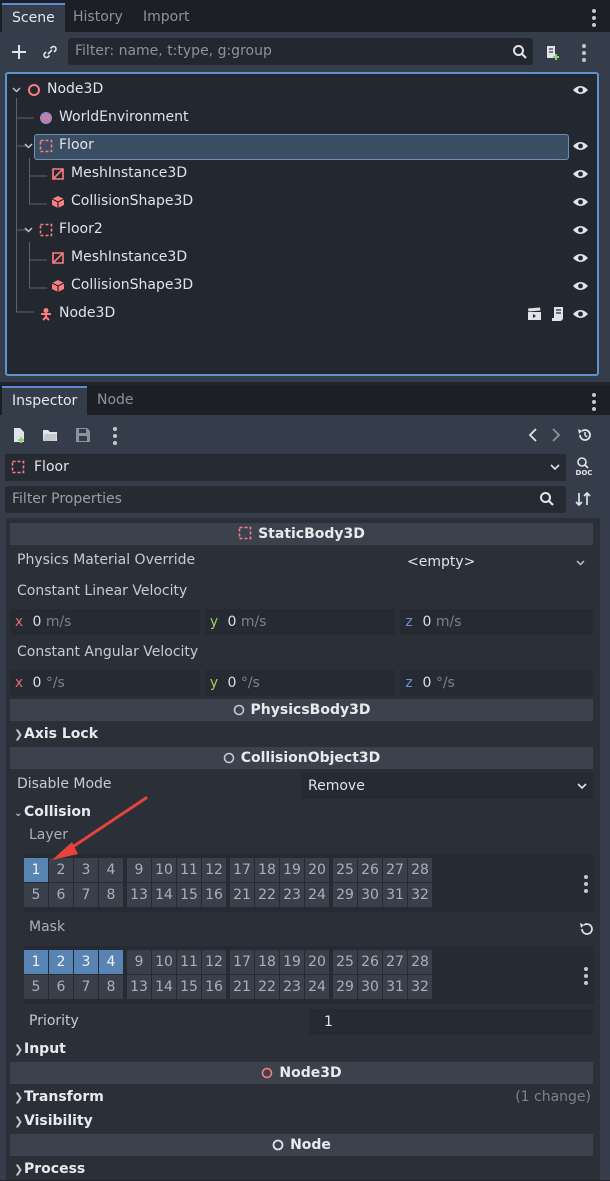 The height and width of the screenshot is (1181, 610). I want to click on mask-bit-14: 14, so click(164, 987).